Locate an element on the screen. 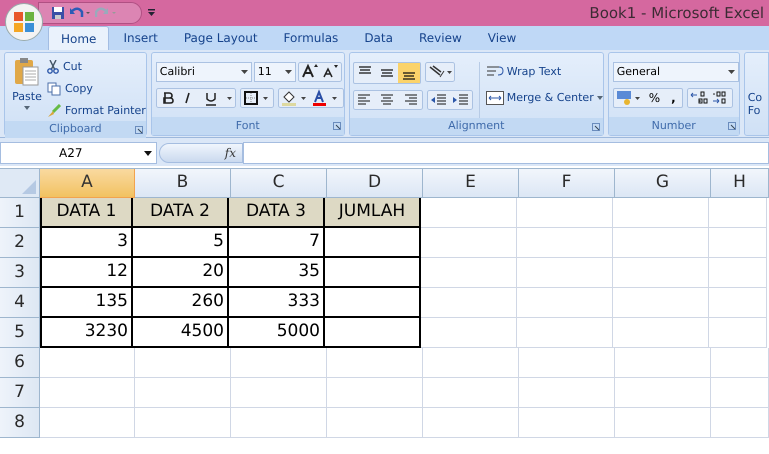  row-header: 8 is located at coordinates (20, 423).